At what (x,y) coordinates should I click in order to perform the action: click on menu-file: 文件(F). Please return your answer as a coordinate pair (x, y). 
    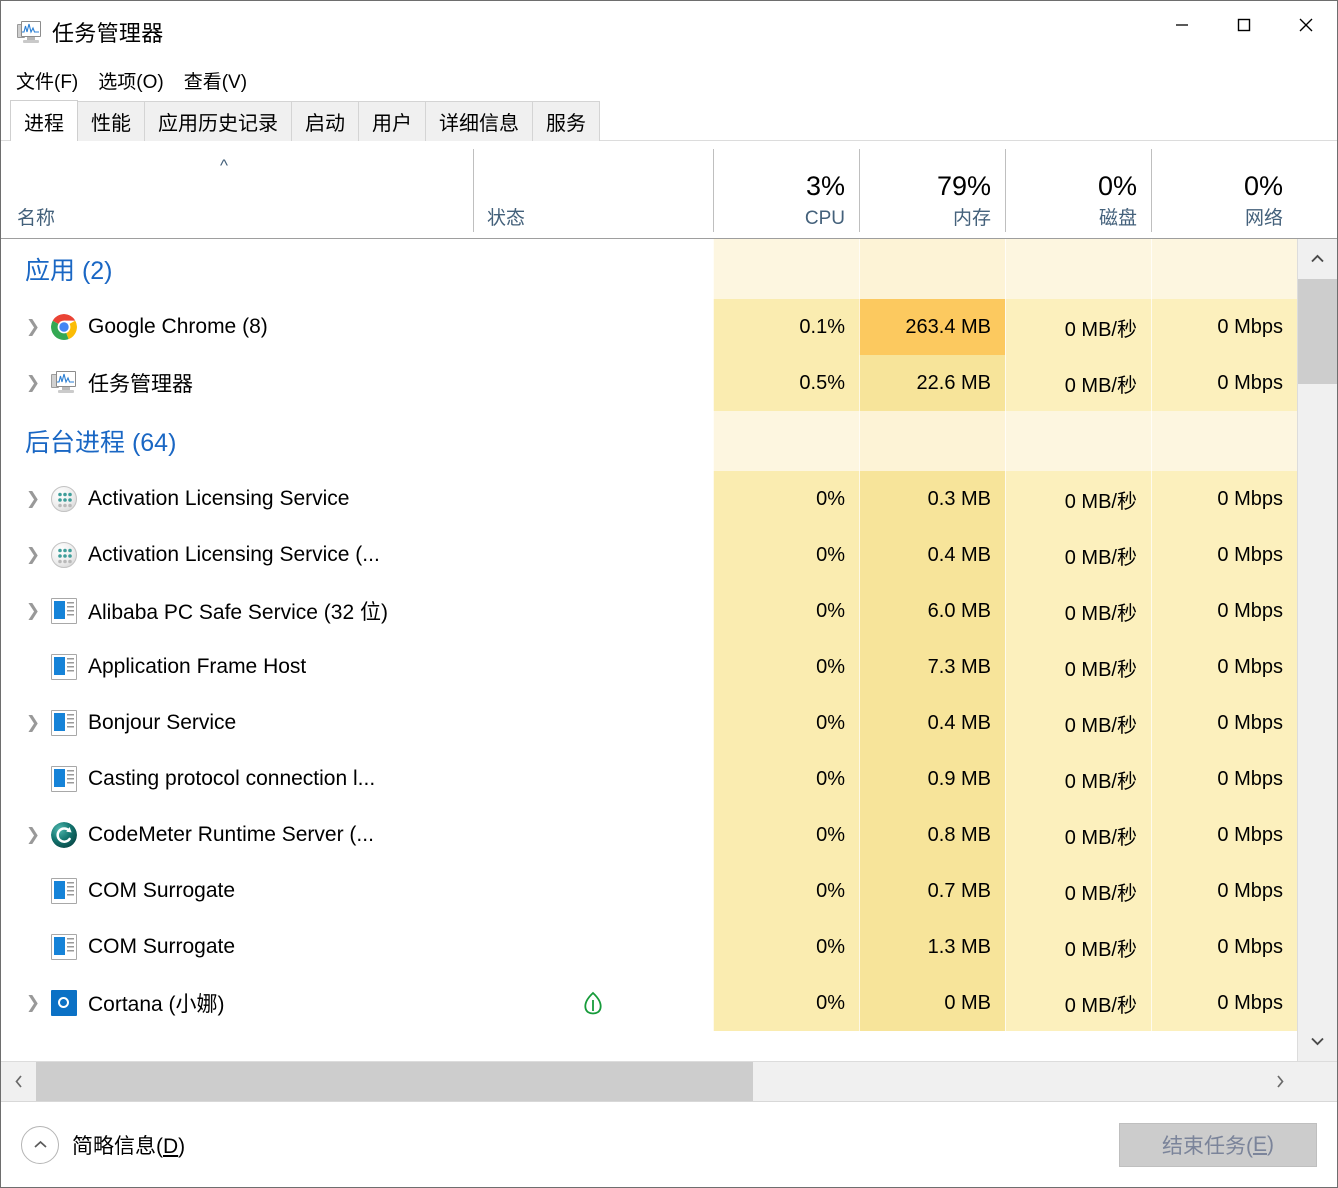
    Looking at the image, I should click on (47, 80).